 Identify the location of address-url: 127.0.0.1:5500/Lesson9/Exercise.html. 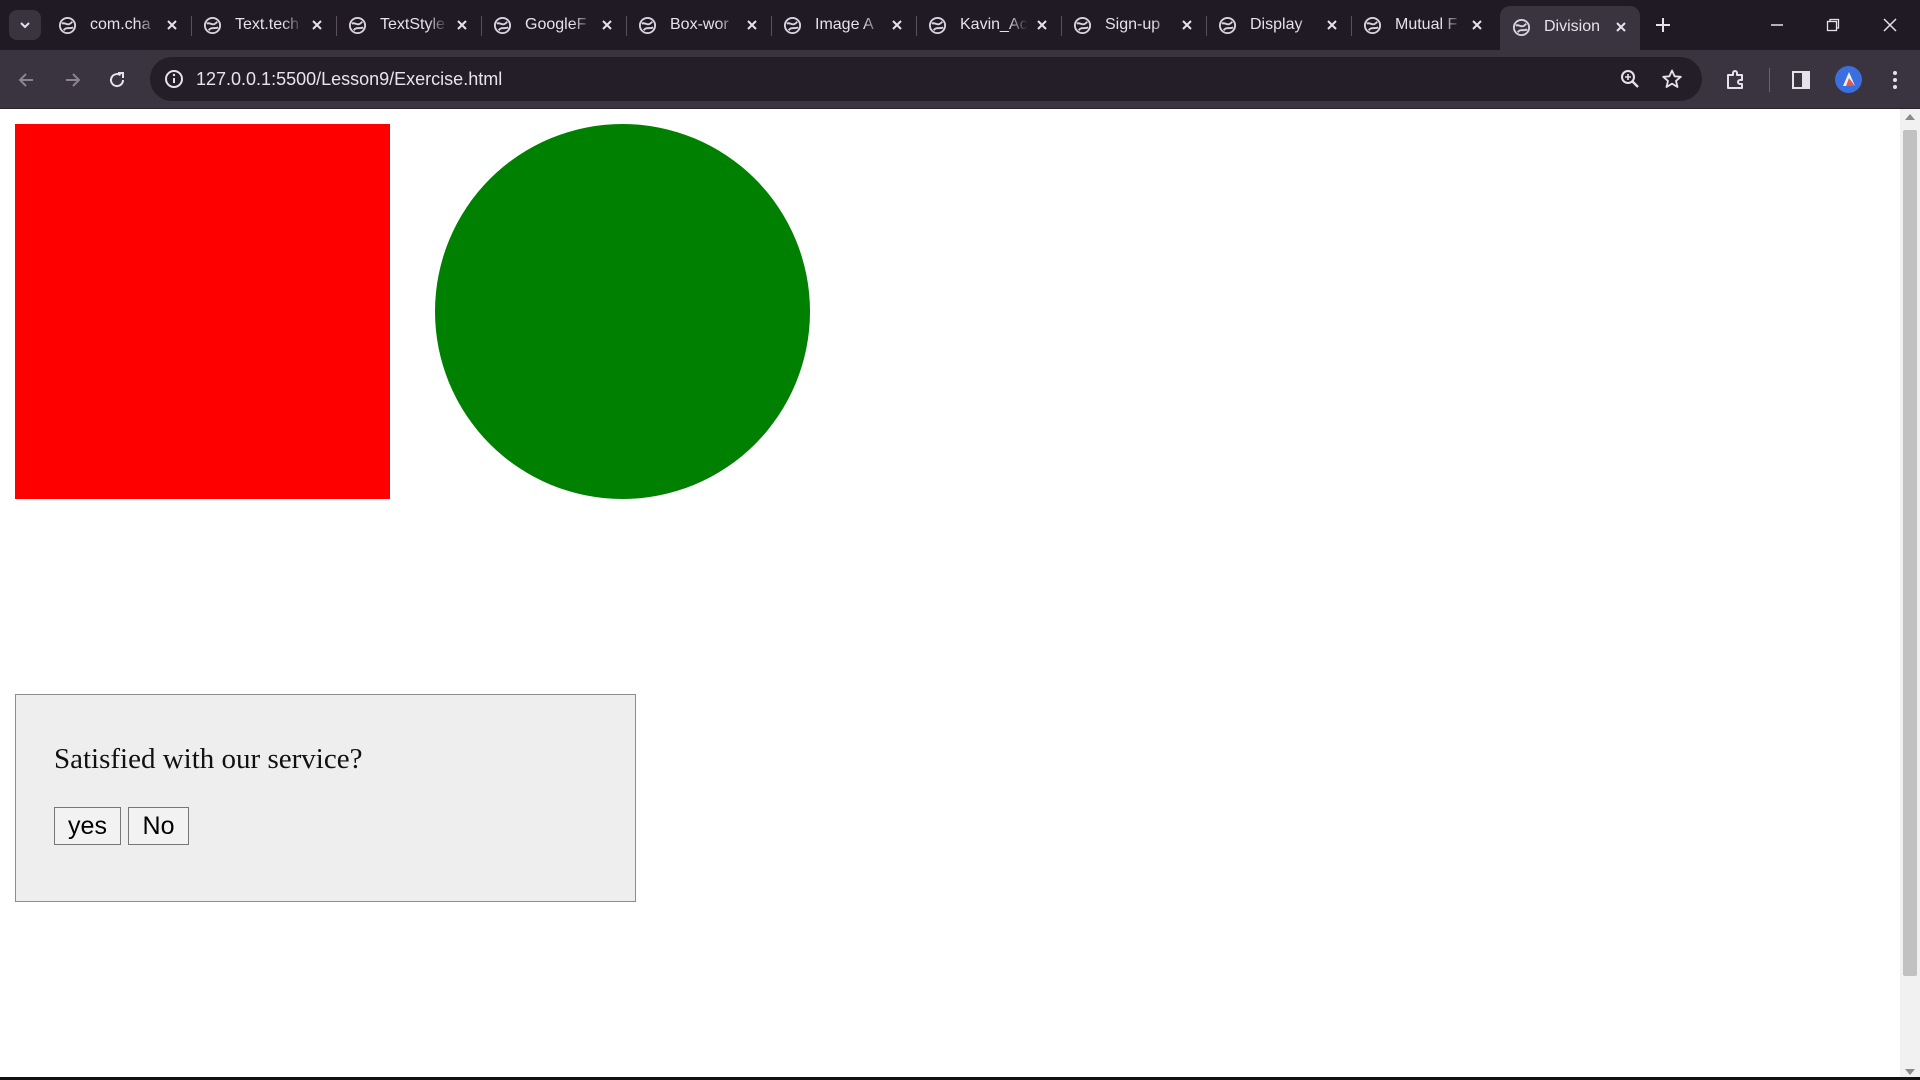
(349, 79).